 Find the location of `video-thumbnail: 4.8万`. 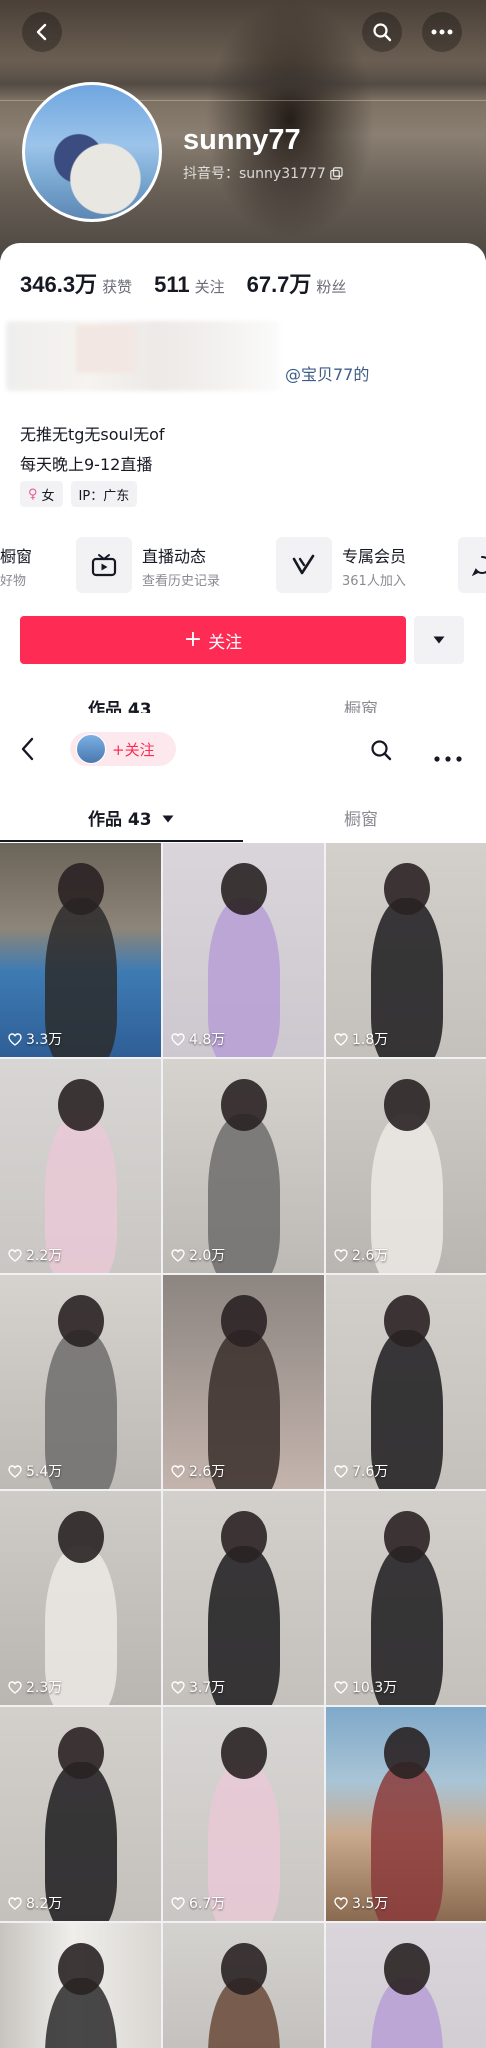

video-thumbnail: 4.8万 is located at coordinates (243, 950).